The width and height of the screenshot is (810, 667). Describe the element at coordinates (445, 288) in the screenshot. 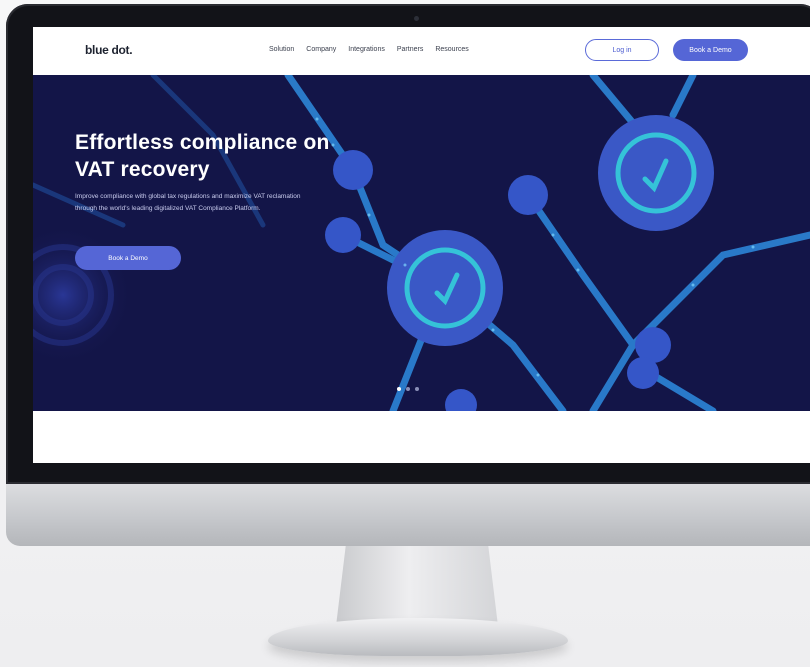

I see `check-node-center` at that location.